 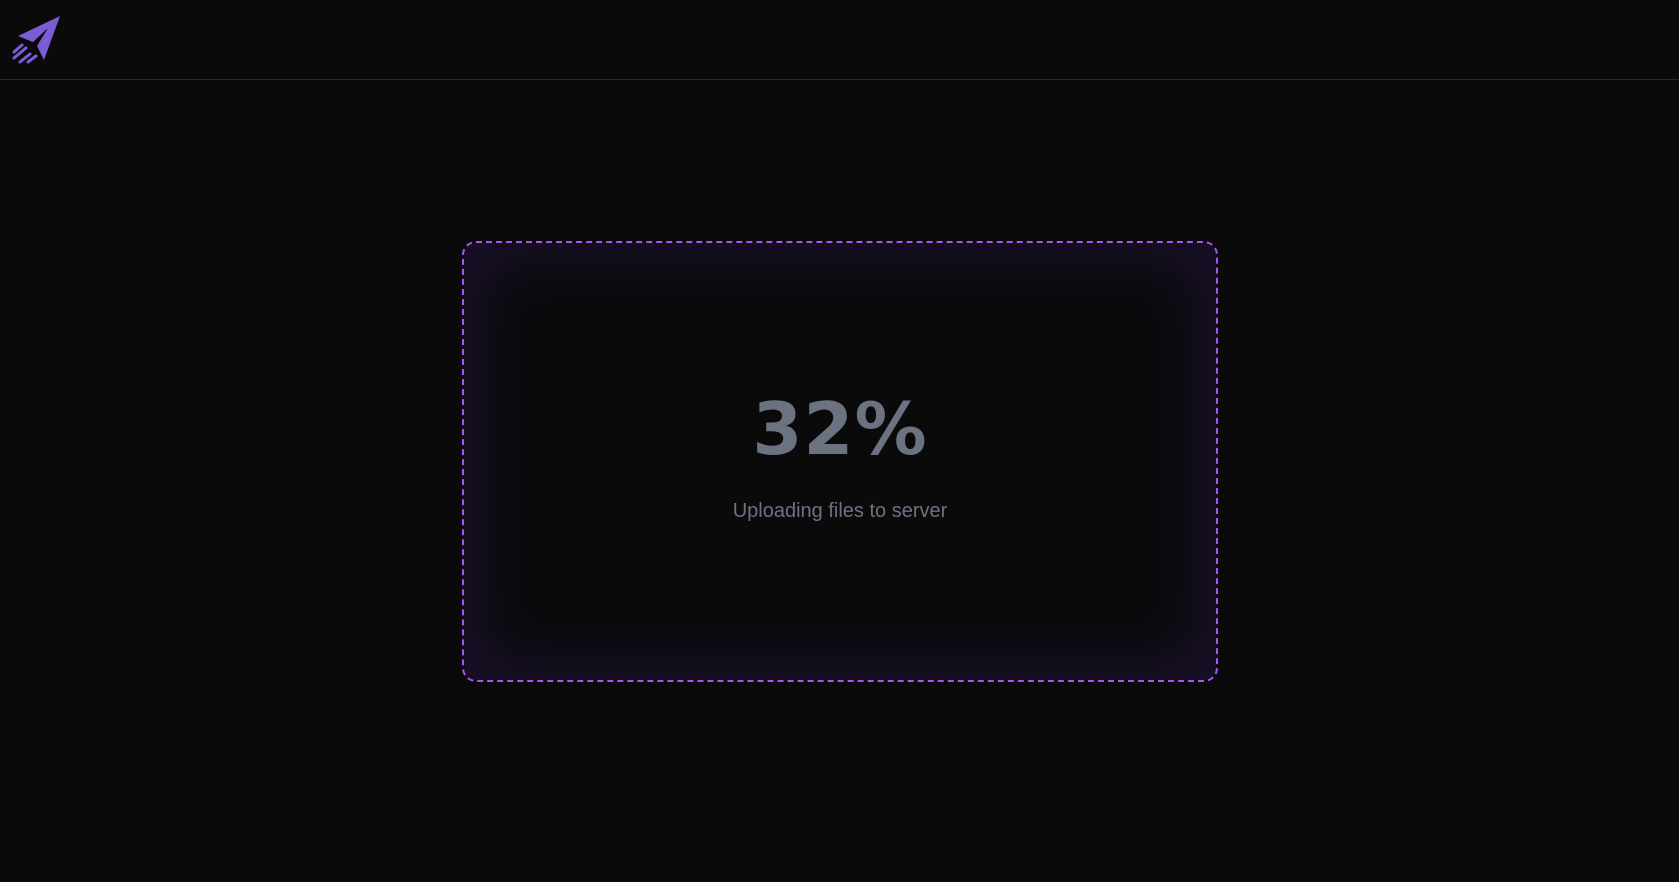 I want to click on upload-progress-percent: 32%, so click(x=840, y=429).